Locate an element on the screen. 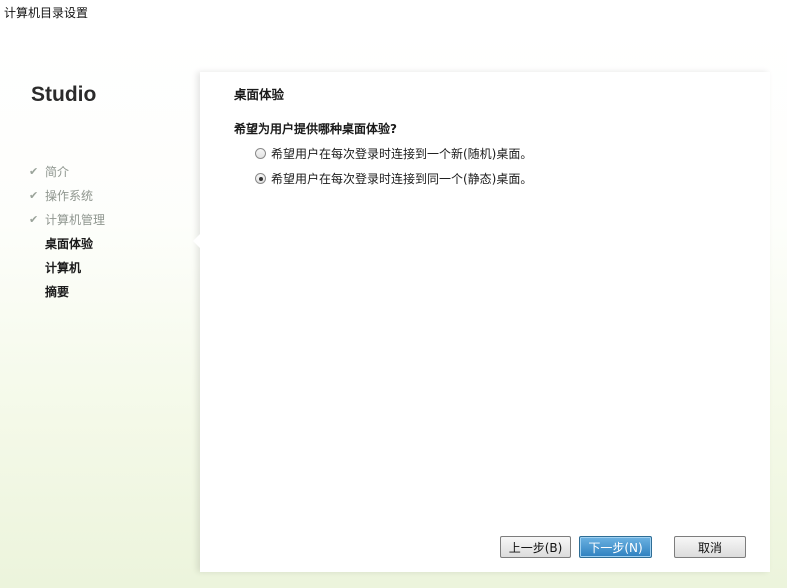 The height and width of the screenshot is (588, 787). option-random-desktop: 希望用户在每次登录时连接到一个新(随机)桌面。 is located at coordinates (393, 153).